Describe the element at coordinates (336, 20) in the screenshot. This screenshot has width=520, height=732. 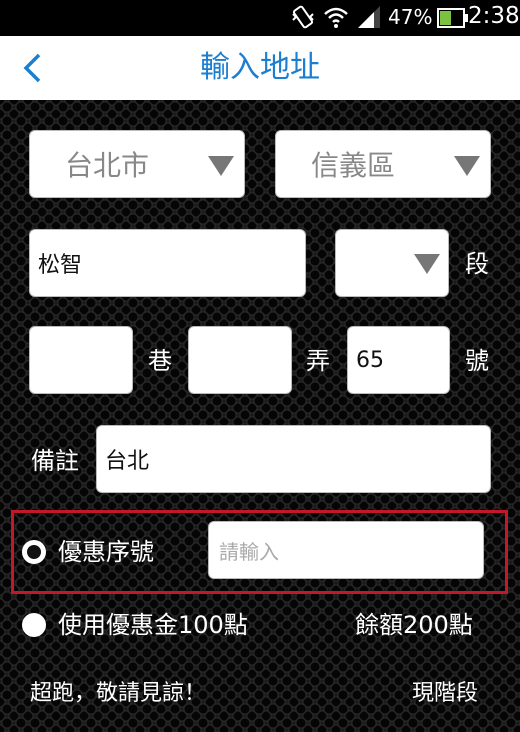
I see `wifi-icon` at that location.